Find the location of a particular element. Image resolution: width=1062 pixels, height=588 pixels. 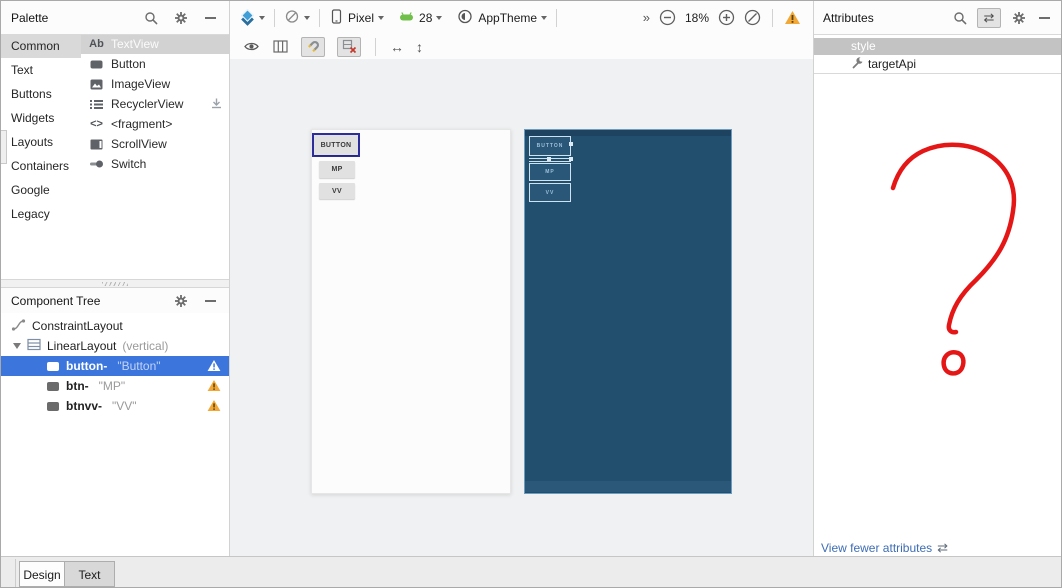

design-toolbar: Pixel 28 AppTheme » 18% is located at coordinates (521, 17).